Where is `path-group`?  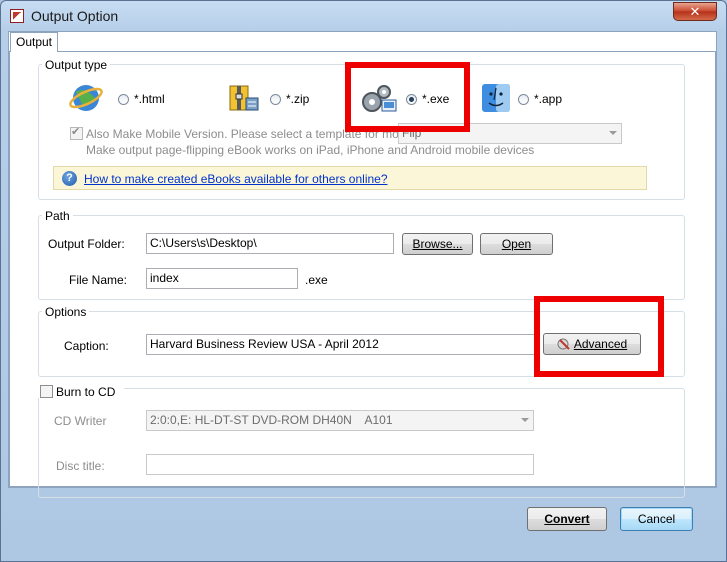
path-group is located at coordinates (361, 257).